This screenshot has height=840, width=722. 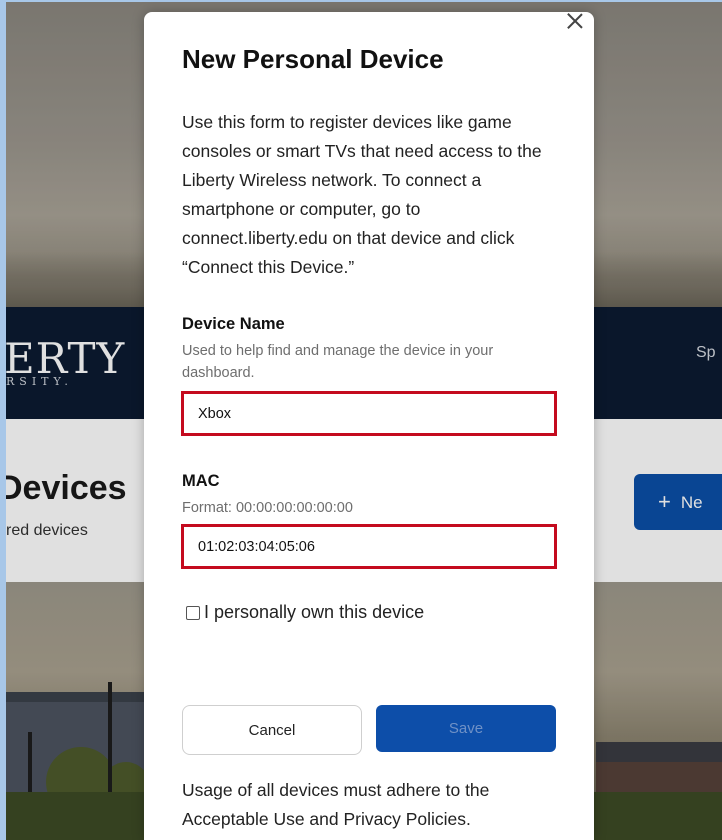 I want to click on ownership-checkbox, so click(x=193, y=612).